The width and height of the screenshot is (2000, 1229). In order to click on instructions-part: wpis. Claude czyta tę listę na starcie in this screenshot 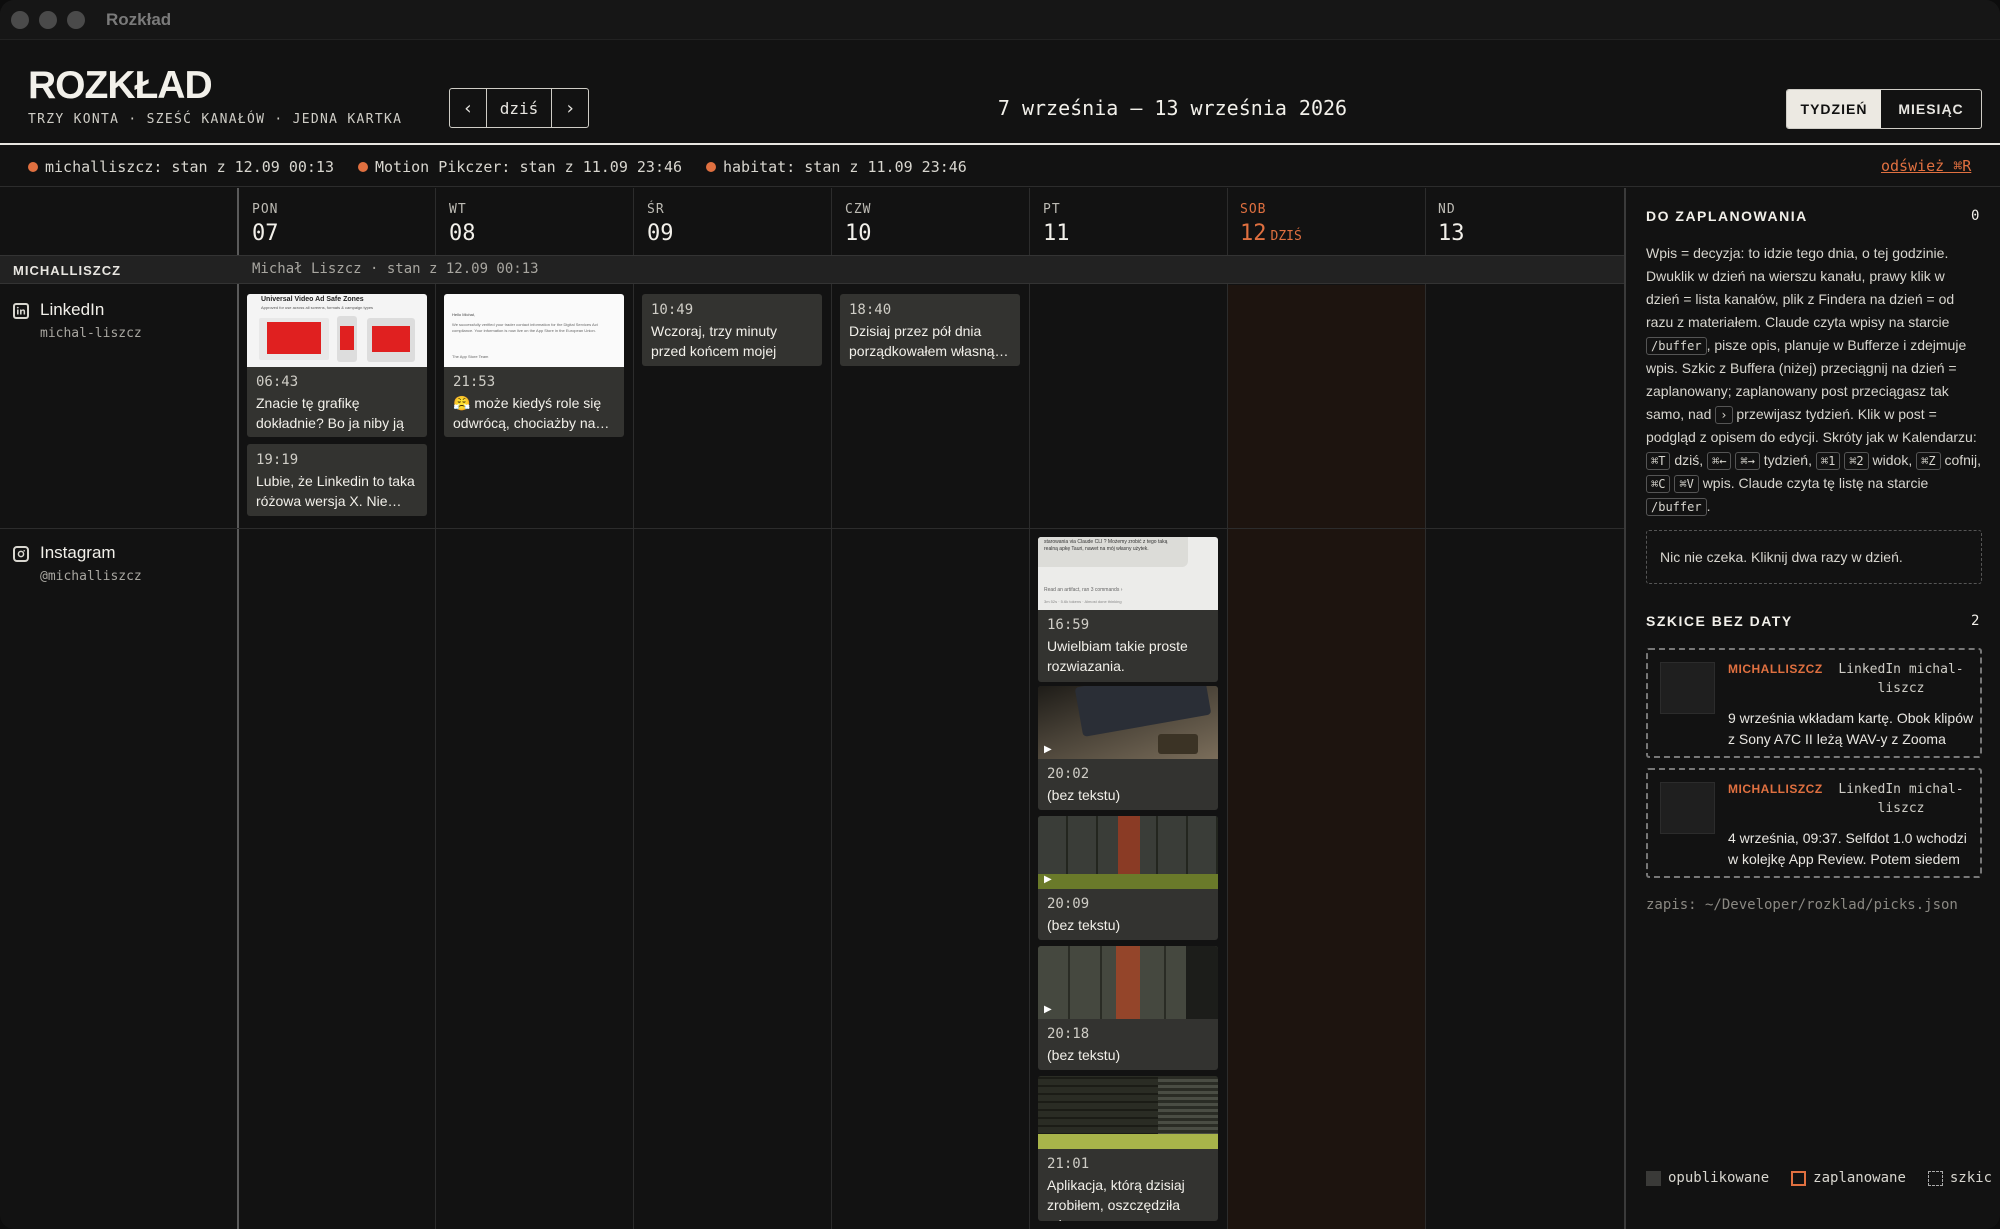, I will do `click(1815, 483)`.